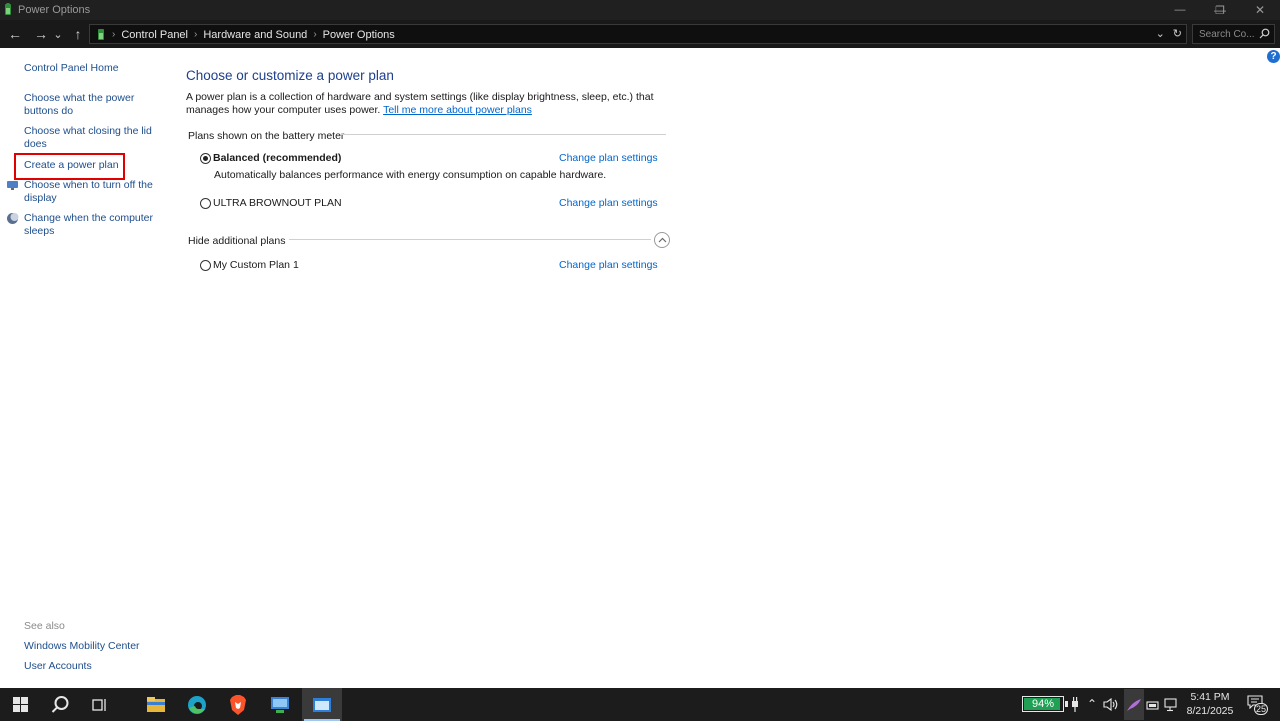  I want to click on clock-date: 8/21/2025, so click(1210, 711).